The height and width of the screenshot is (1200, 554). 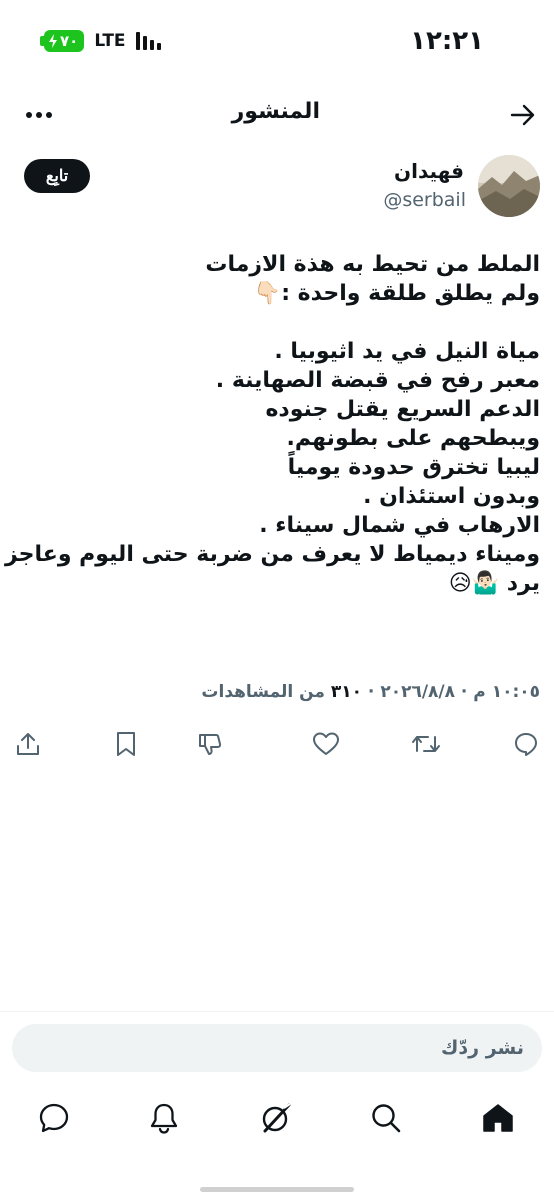 What do you see at coordinates (494, 583) in the screenshot?
I see `post-line: يرد 🤷🏻‍♂️😥` at bounding box center [494, 583].